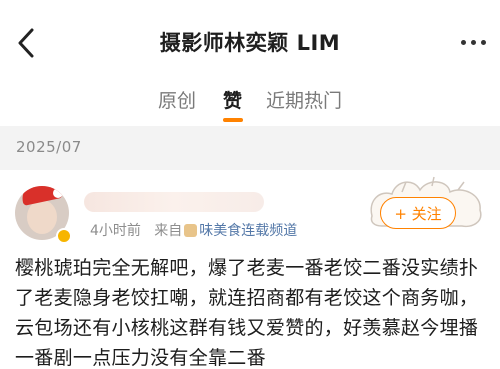  What do you see at coordinates (250, 43) in the screenshot?
I see `page-title: 摄影师林奕颖 LIM` at bounding box center [250, 43].